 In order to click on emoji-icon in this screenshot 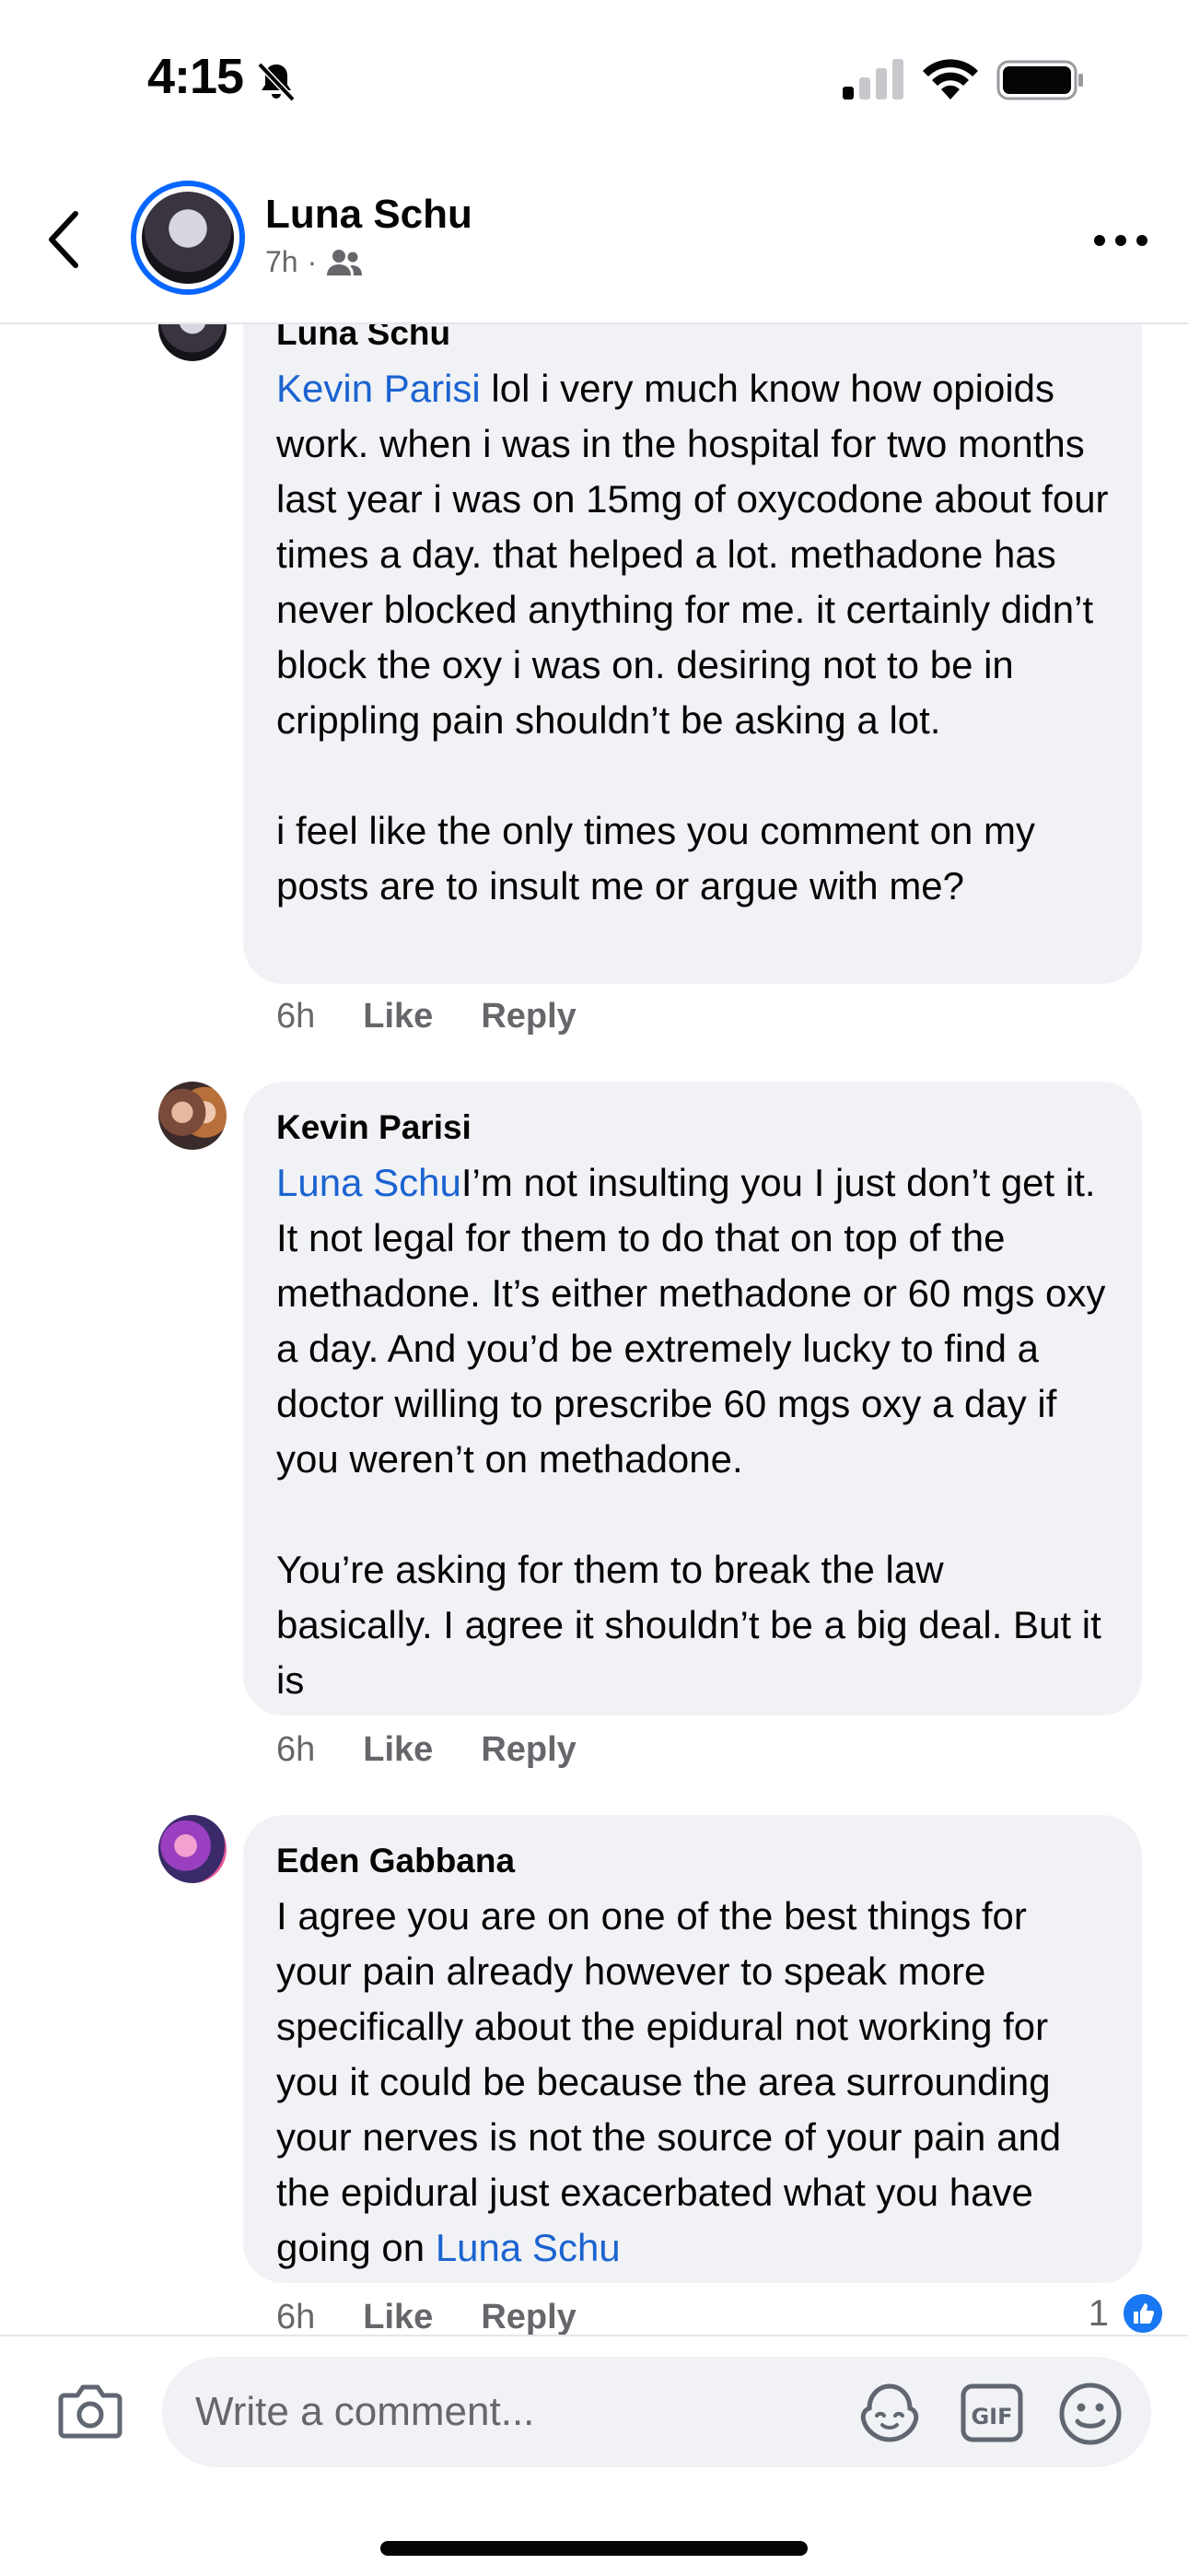, I will do `click(1091, 2414)`.